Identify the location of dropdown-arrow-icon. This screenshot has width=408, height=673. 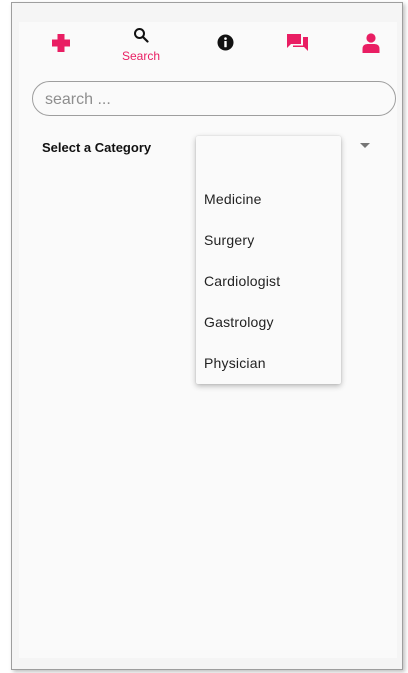
(365, 145).